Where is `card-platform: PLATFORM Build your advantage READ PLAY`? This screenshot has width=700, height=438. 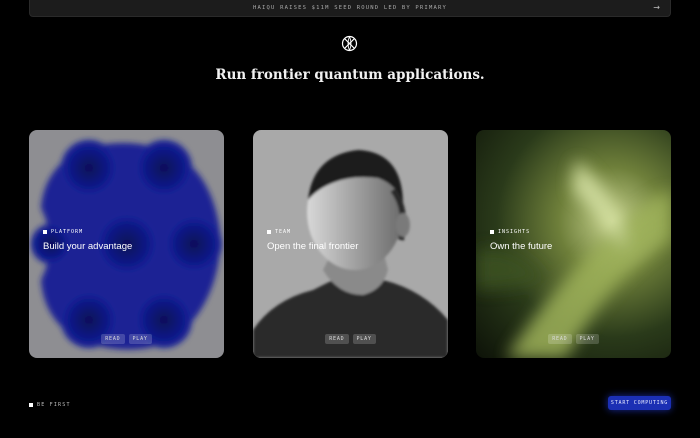
card-platform: PLATFORM Build your advantage READ PLAY is located at coordinates (126, 244).